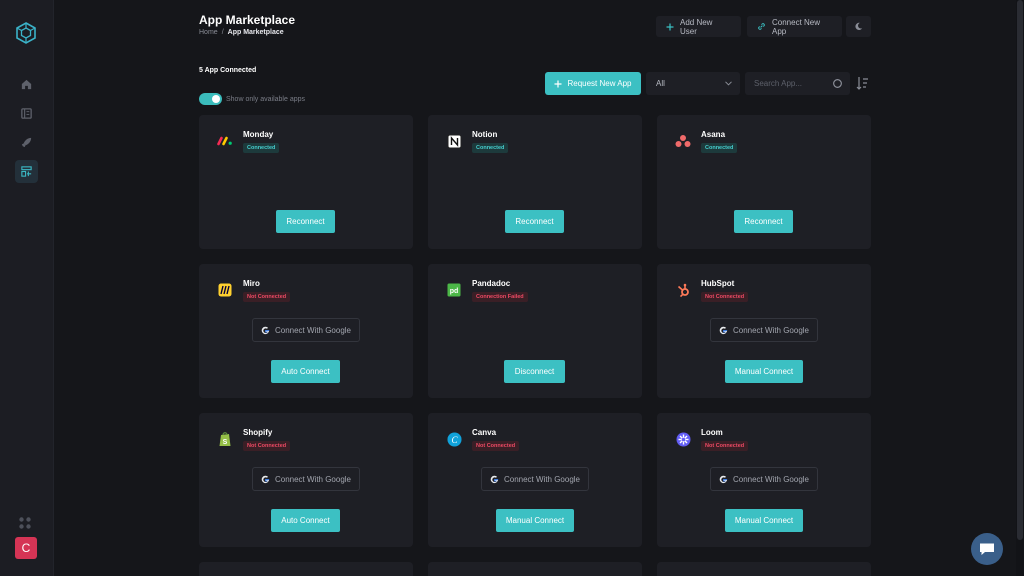 Image resolution: width=1024 pixels, height=576 pixels. Describe the element at coordinates (208, 32) in the screenshot. I see `breadcrumb-home: Home` at that location.